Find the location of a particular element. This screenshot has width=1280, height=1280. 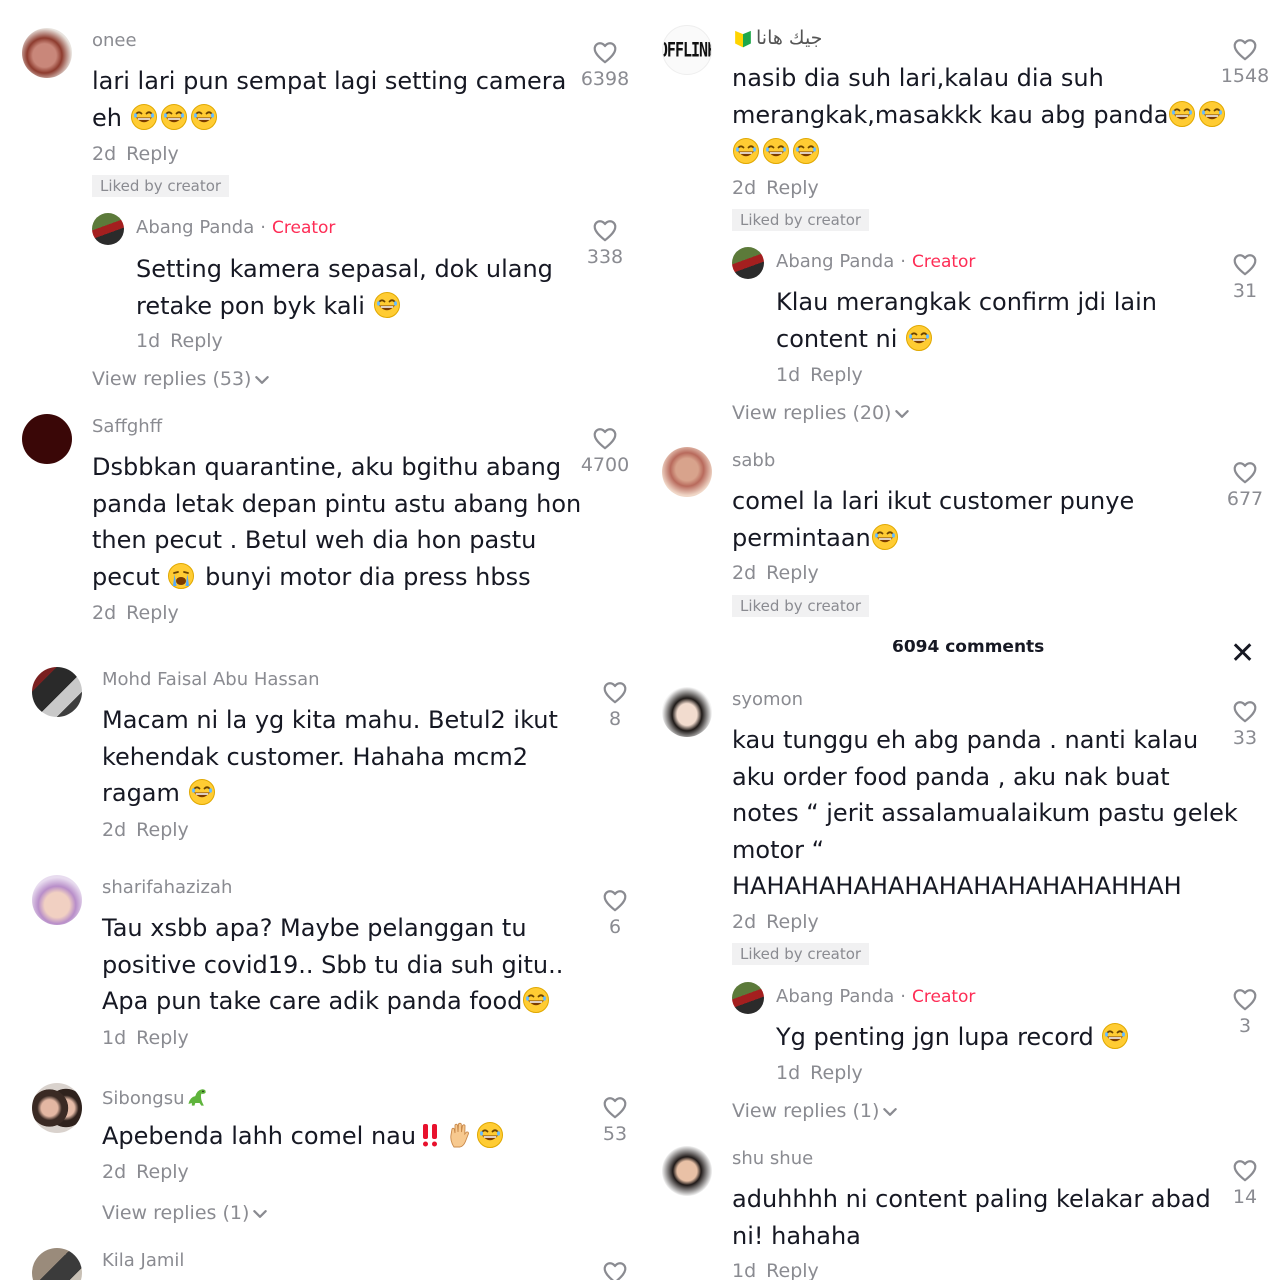

avatar-sabb is located at coordinates (687, 472).